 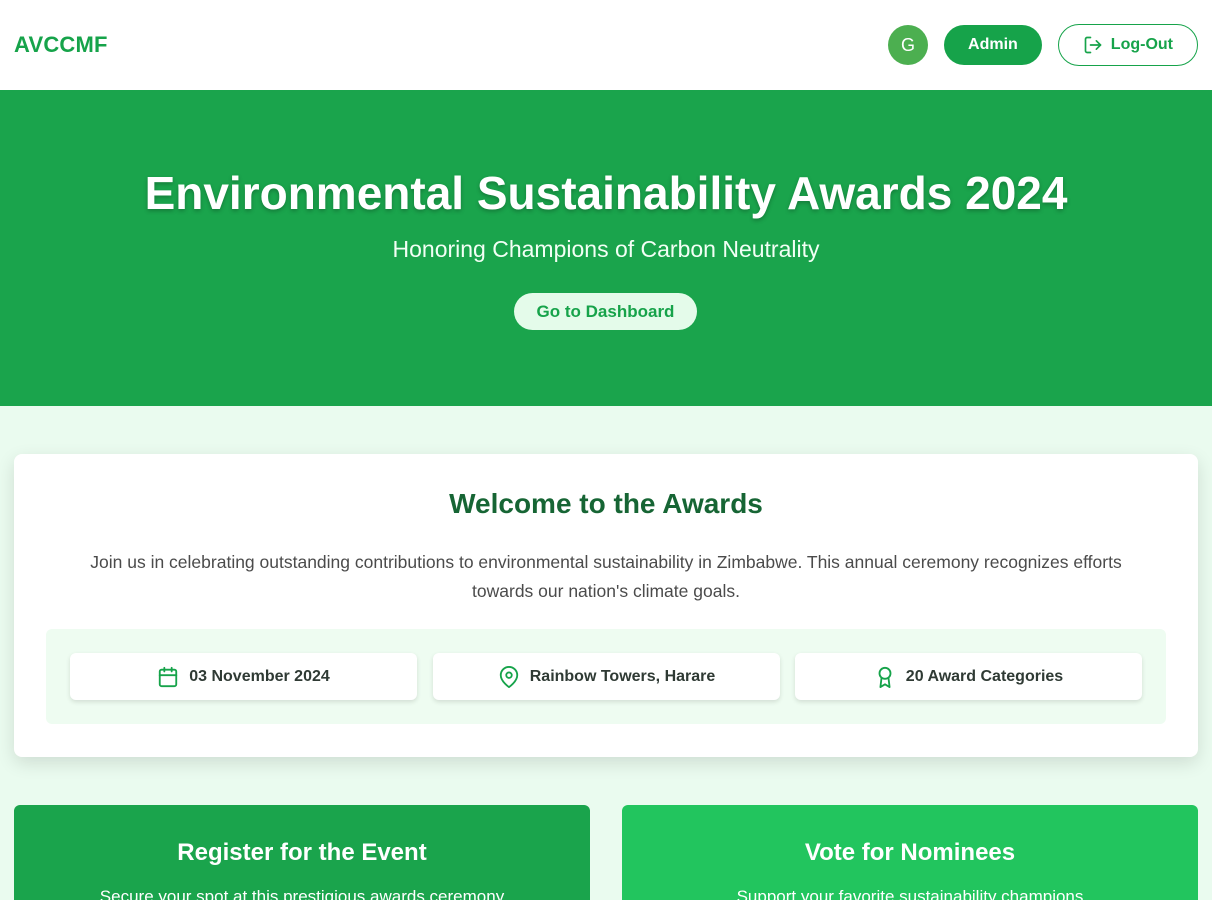 What do you see at coordinates (908, 45) in the screenshot?
I see `avatar: G` at bounding box center [908, 45].